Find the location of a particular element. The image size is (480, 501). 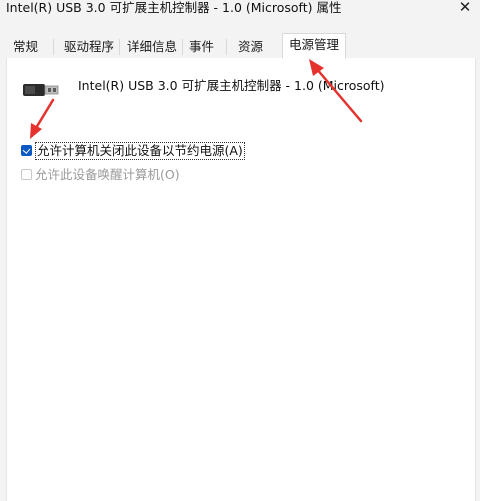

tab-general: 常规 is located at coordinates (25, 47).